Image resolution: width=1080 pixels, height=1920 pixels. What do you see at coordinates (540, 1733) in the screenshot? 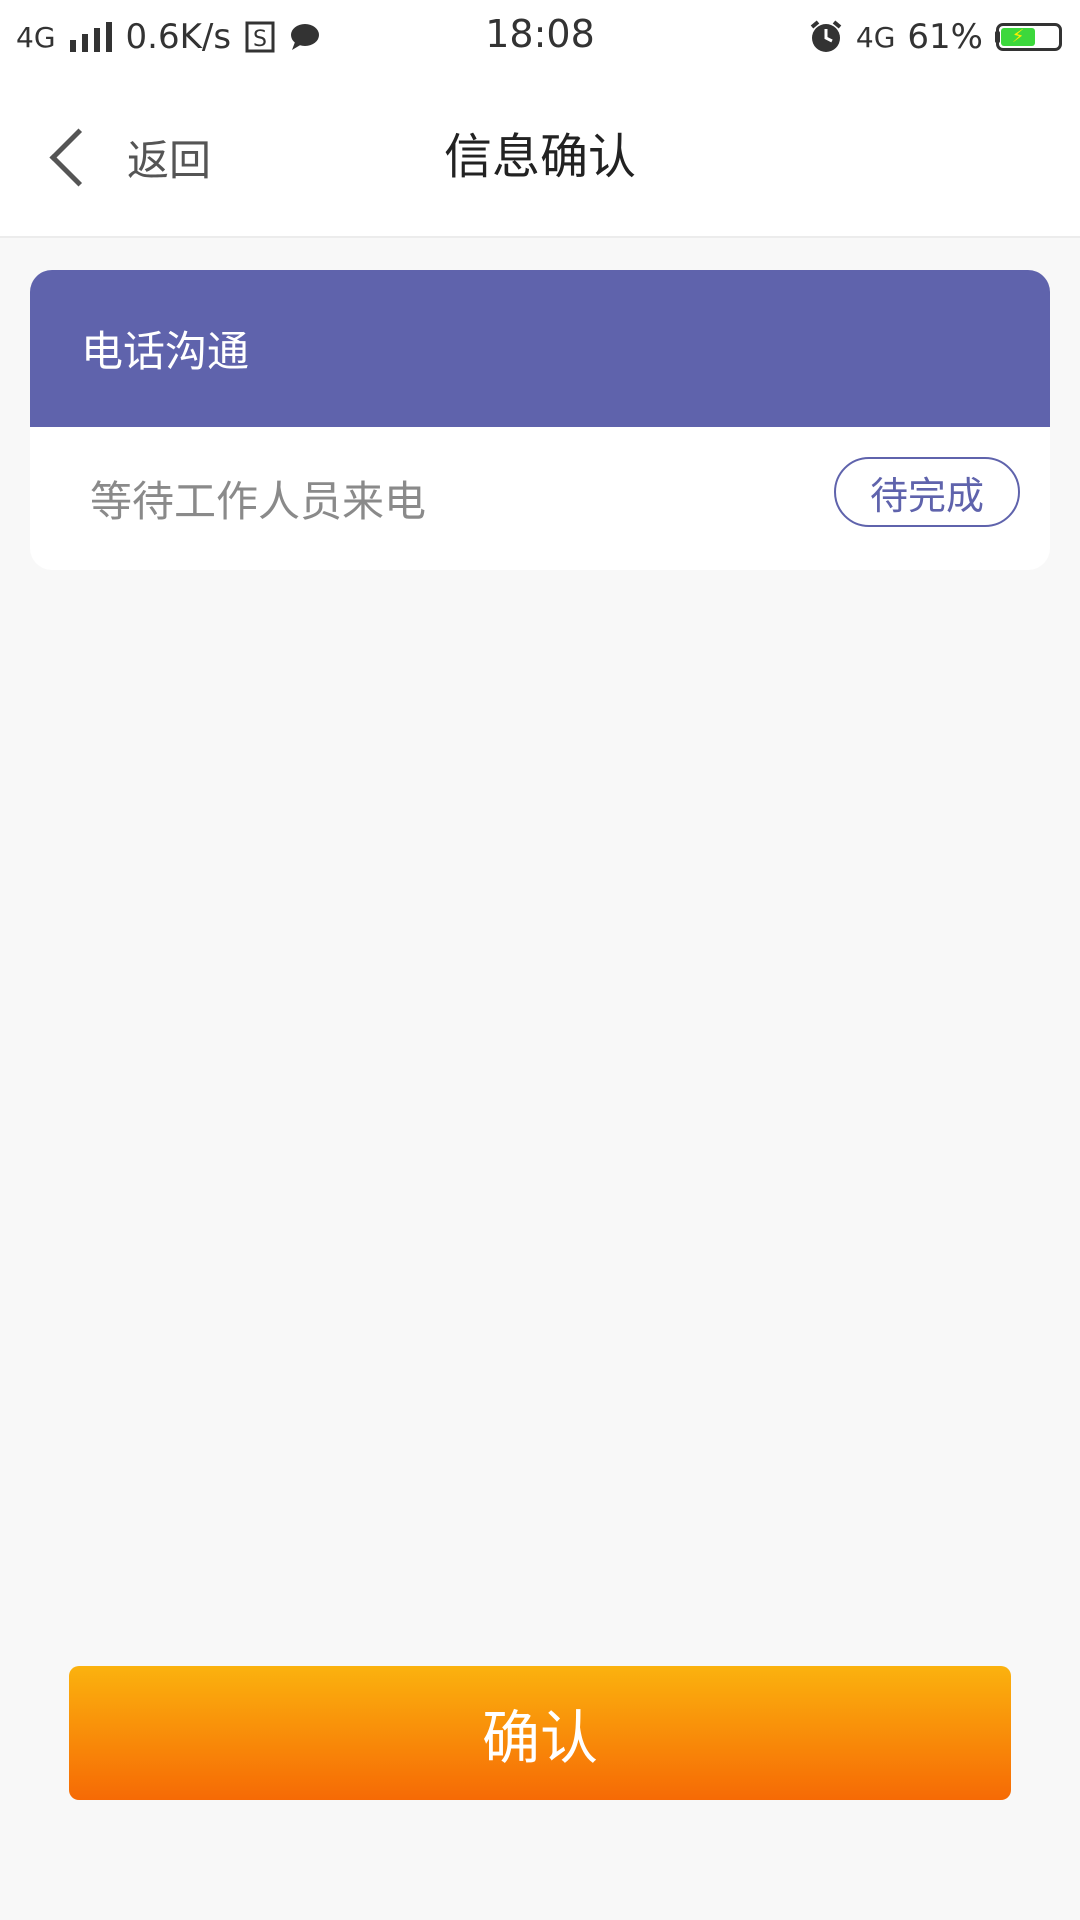
I see `confirm-button: 确认` at bounding box center [540, 1733].